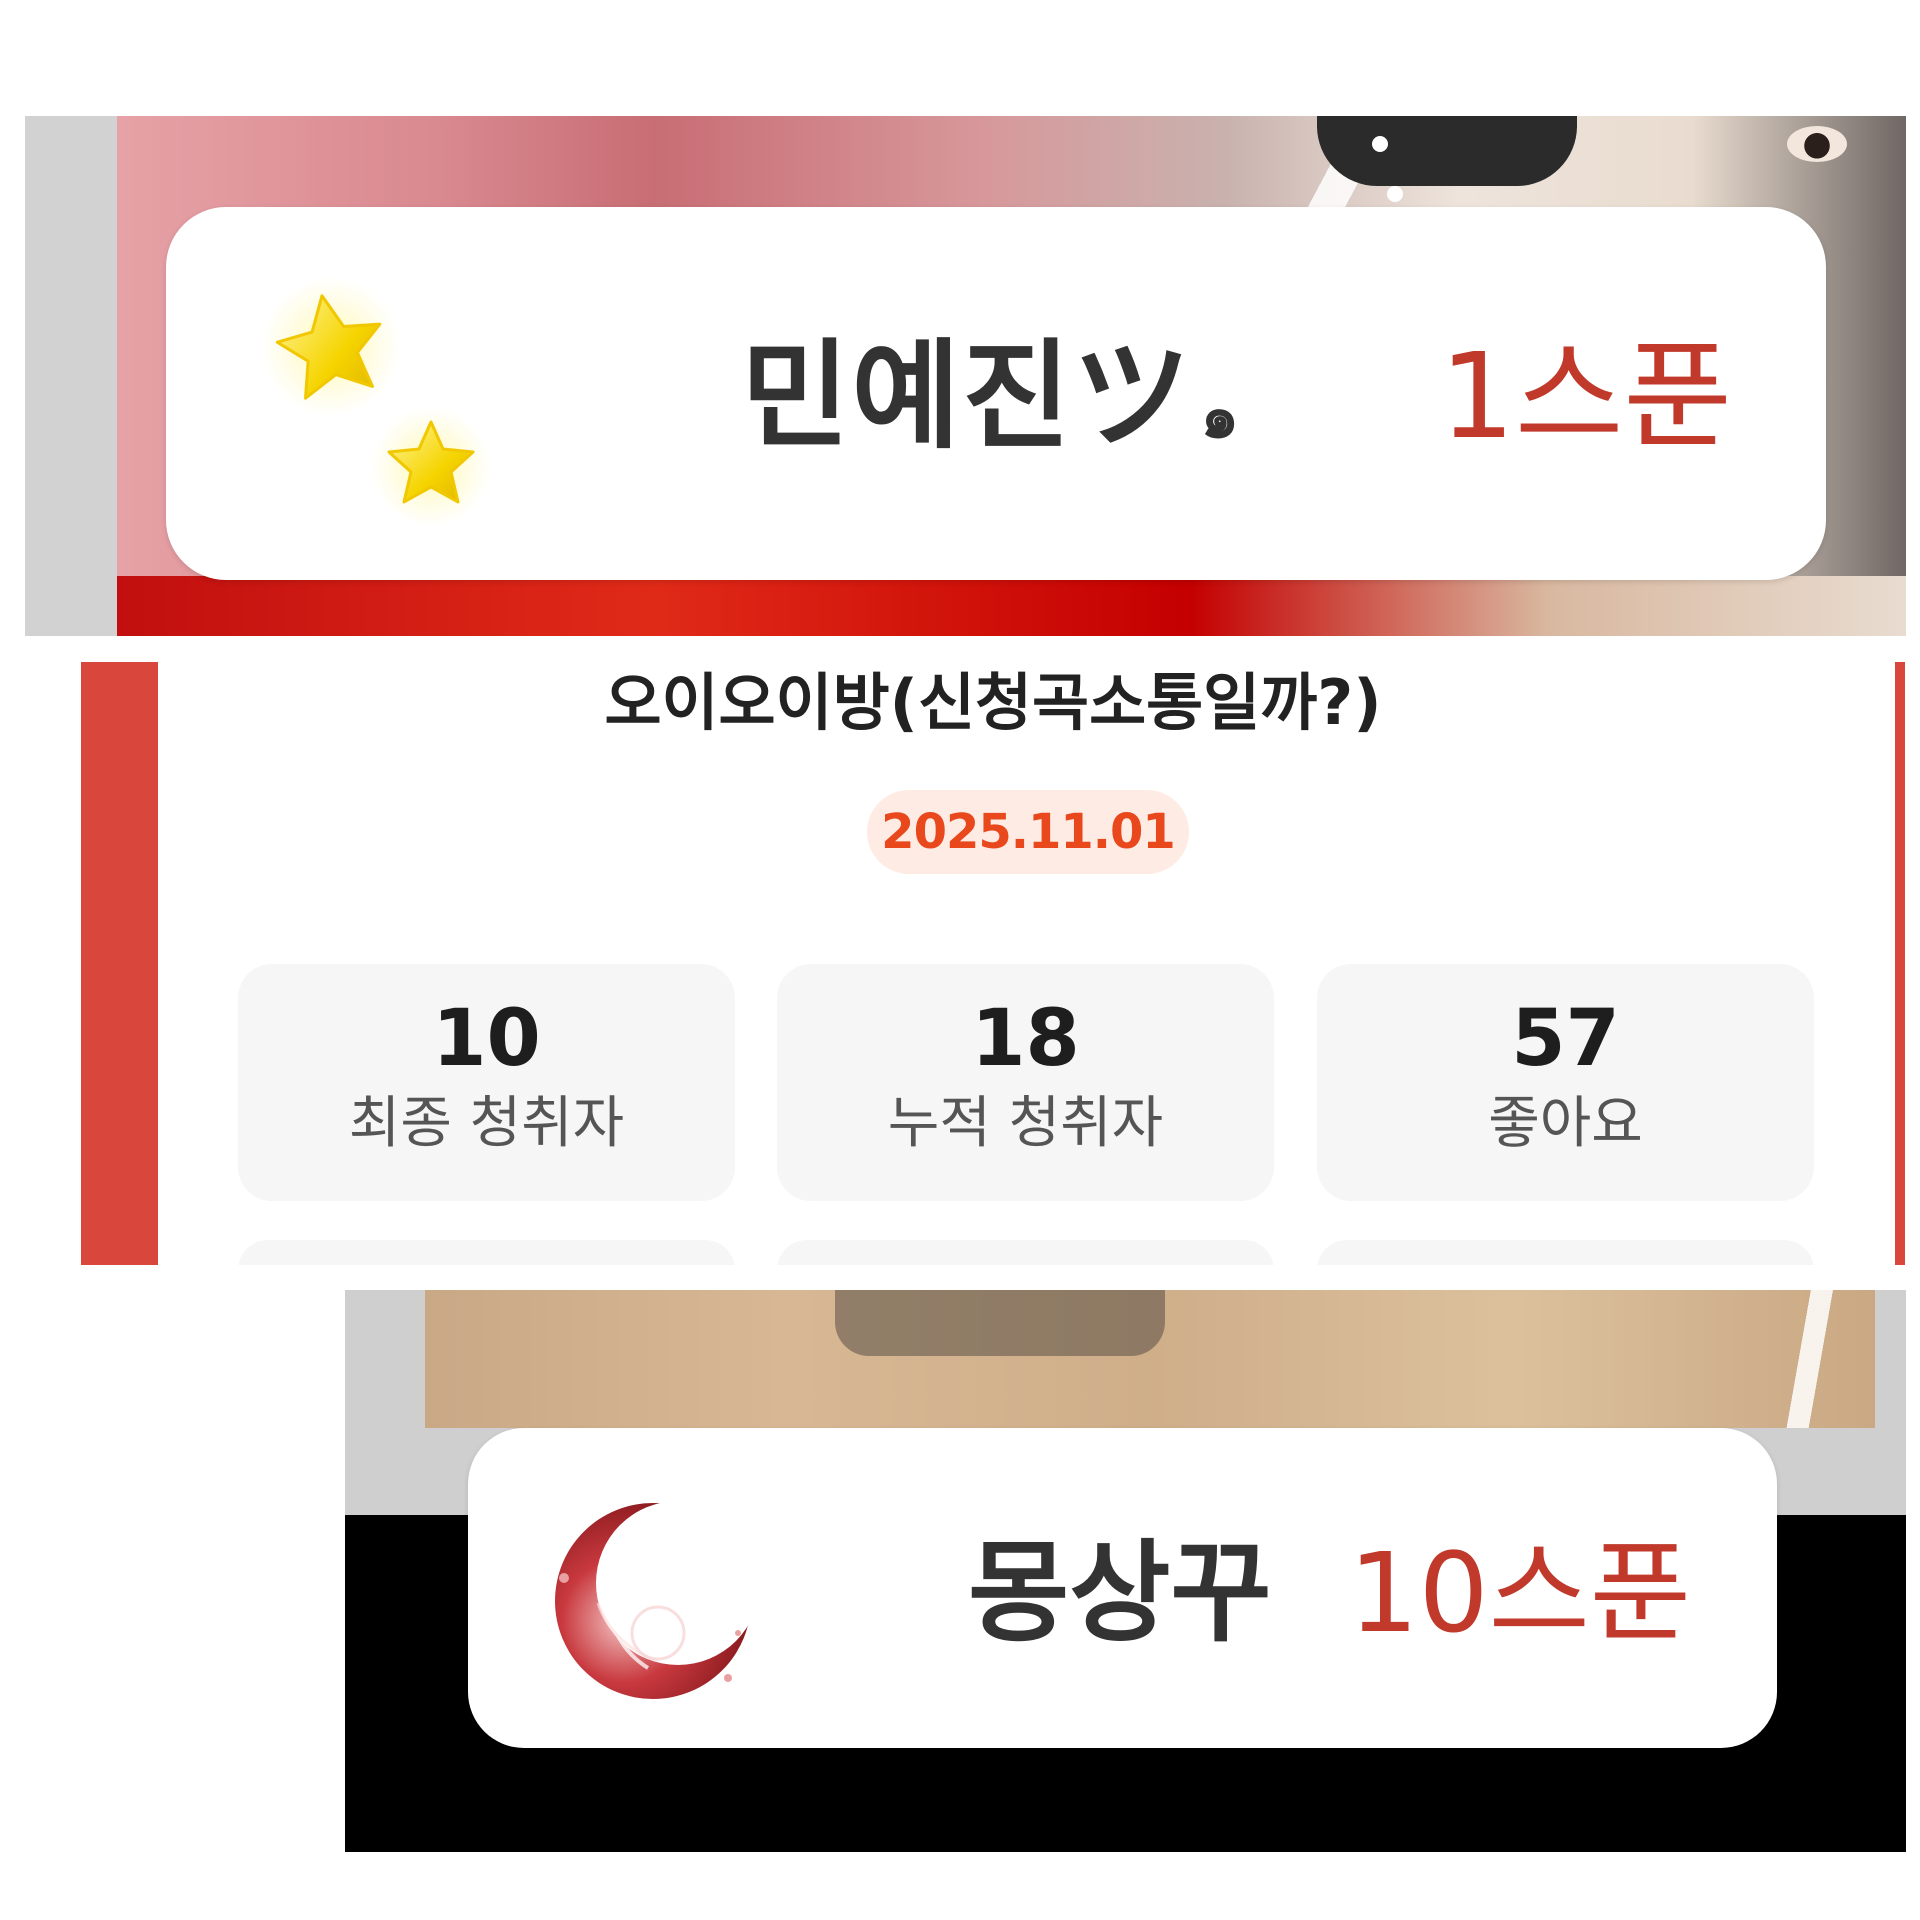 This screenshot has height=1920, width=1920. Describe the element at coordinates (1011, 606) in the screenshot. I see `photo-red-band` at that location.